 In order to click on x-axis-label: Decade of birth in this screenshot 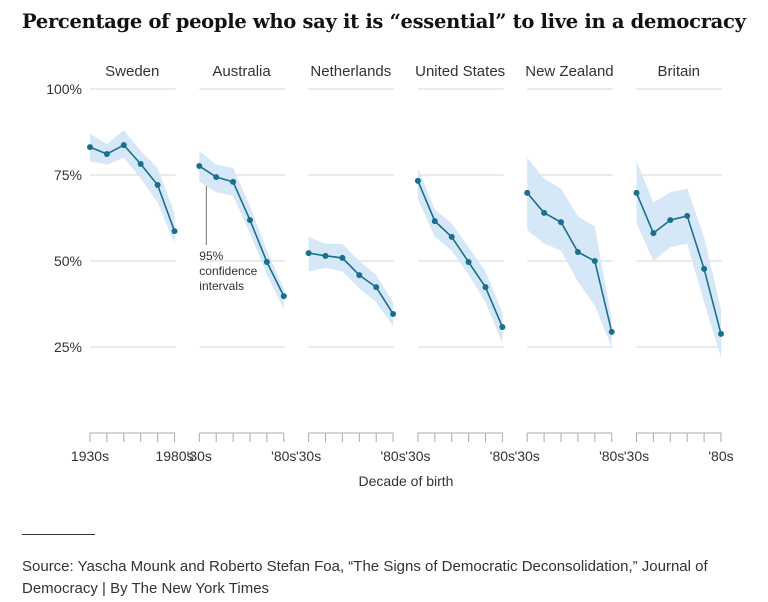, I will do `click(406, 481)`.